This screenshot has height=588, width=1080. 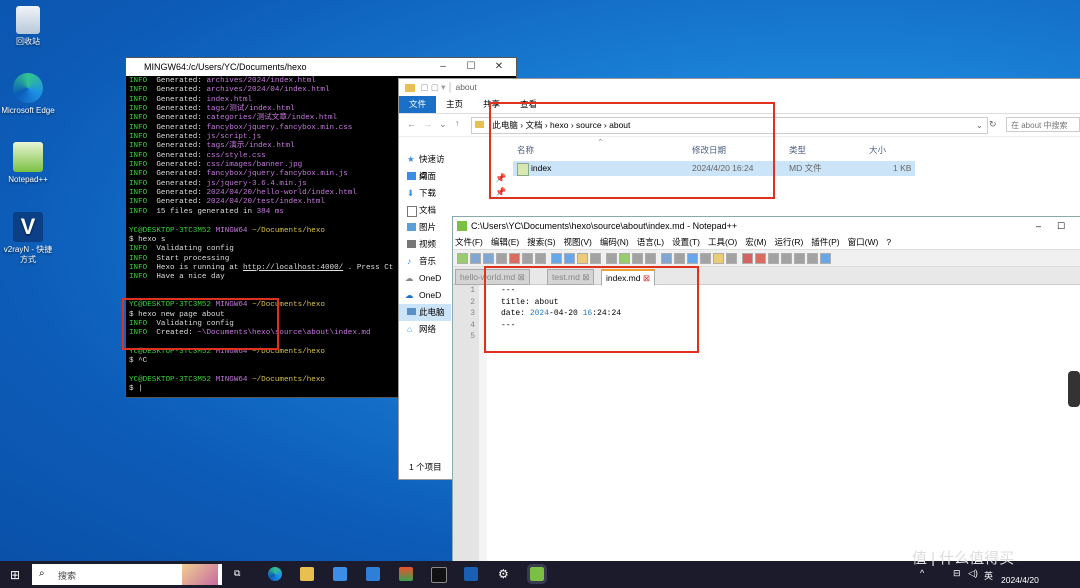 What do you see at coordinates (614, 242) in the screenshot?
I see `menu-item: 编码(N)` at bounding box center [614, 242].